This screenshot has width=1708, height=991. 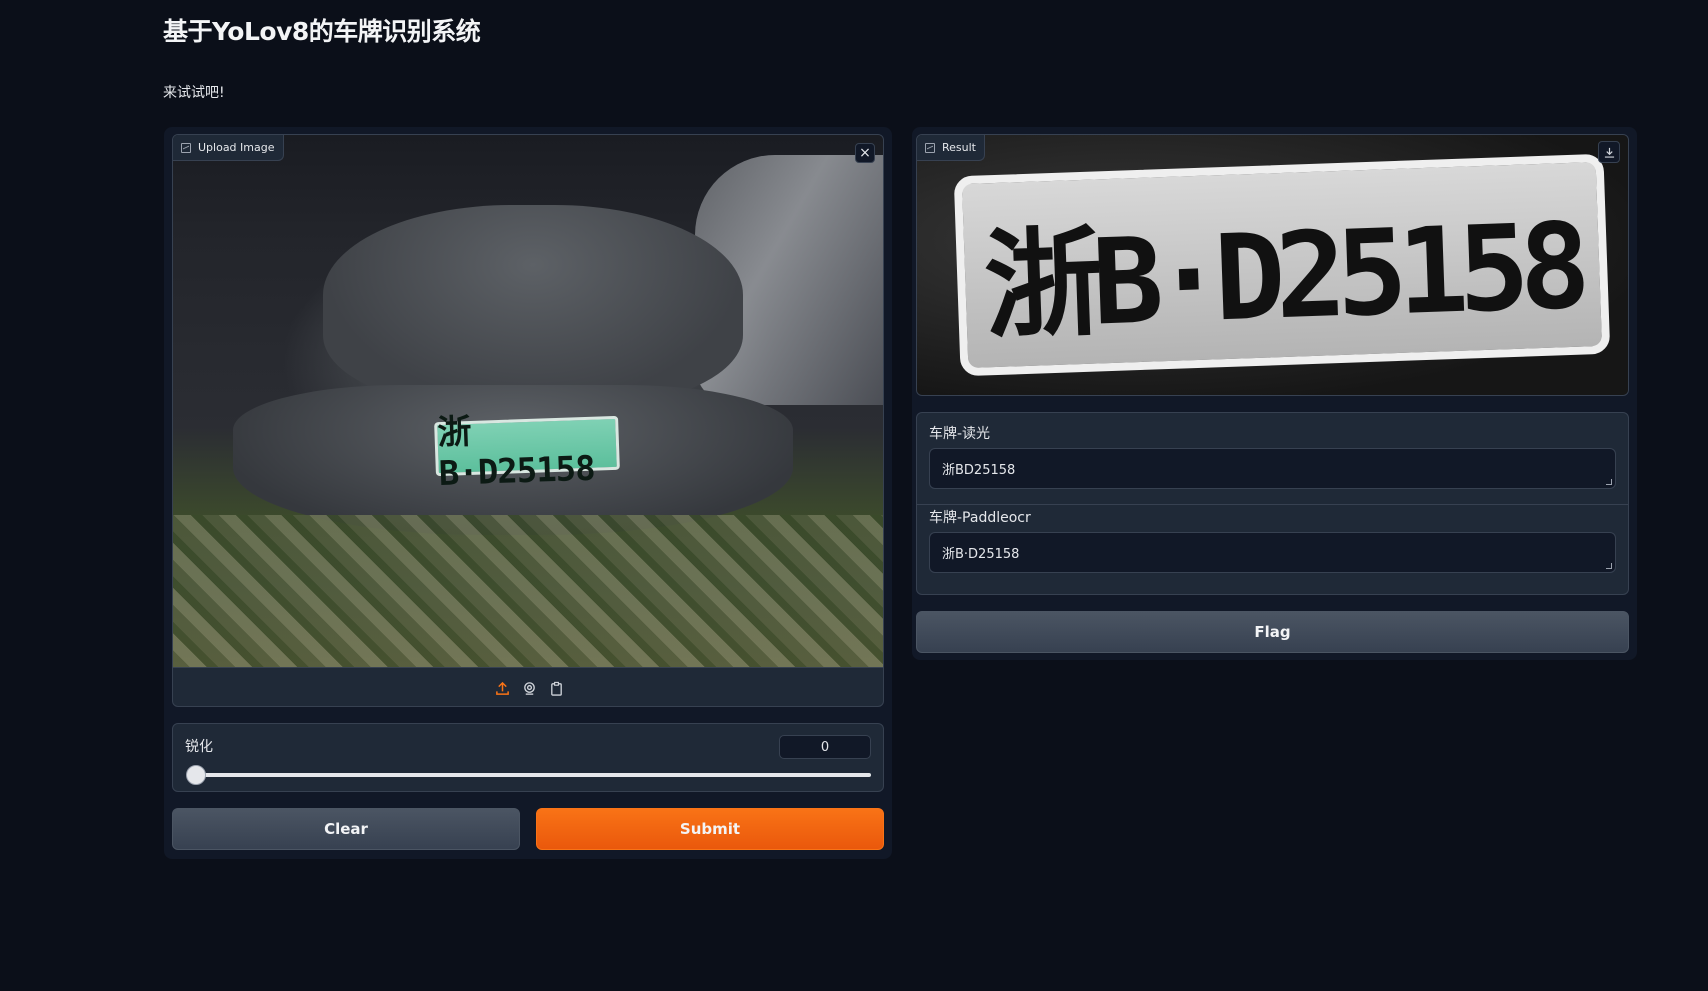 What do you see at coordinates (196, 775) in the screenshot?
I see `sharpen-slider-thumb` at bounding box center [196, 775].